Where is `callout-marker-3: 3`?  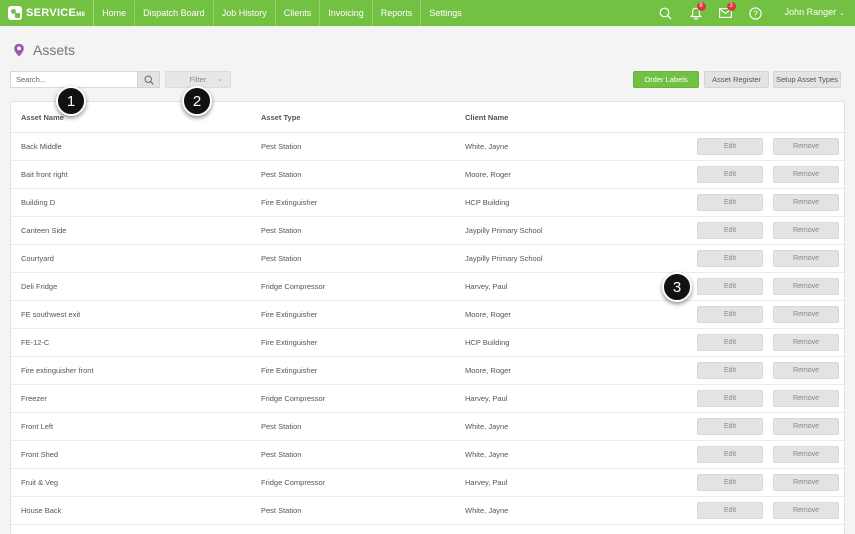
callout-marker-3: 3 is located at coordinates (677, 287).